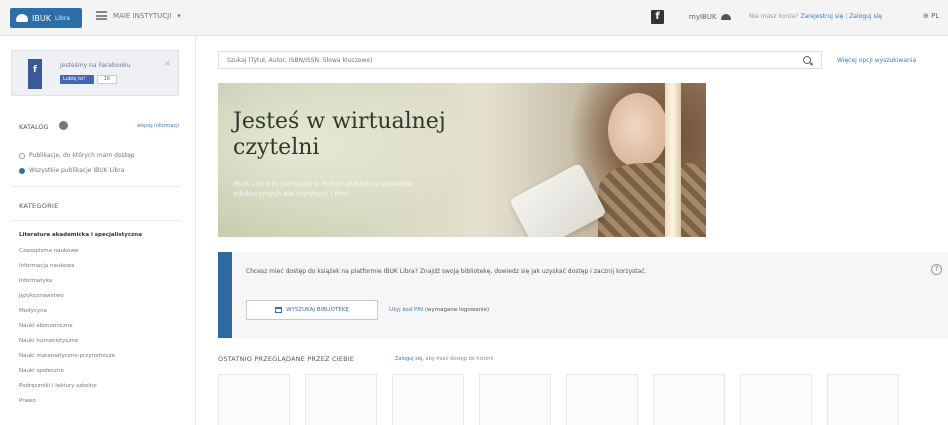 The height and width of the screenshot is (425, 948). What do you see at coordinates (67, 356) in the screenshot?
I see `category-item: Nauki matematyczno-przyrodnicze` at bounding box center [67, 356].